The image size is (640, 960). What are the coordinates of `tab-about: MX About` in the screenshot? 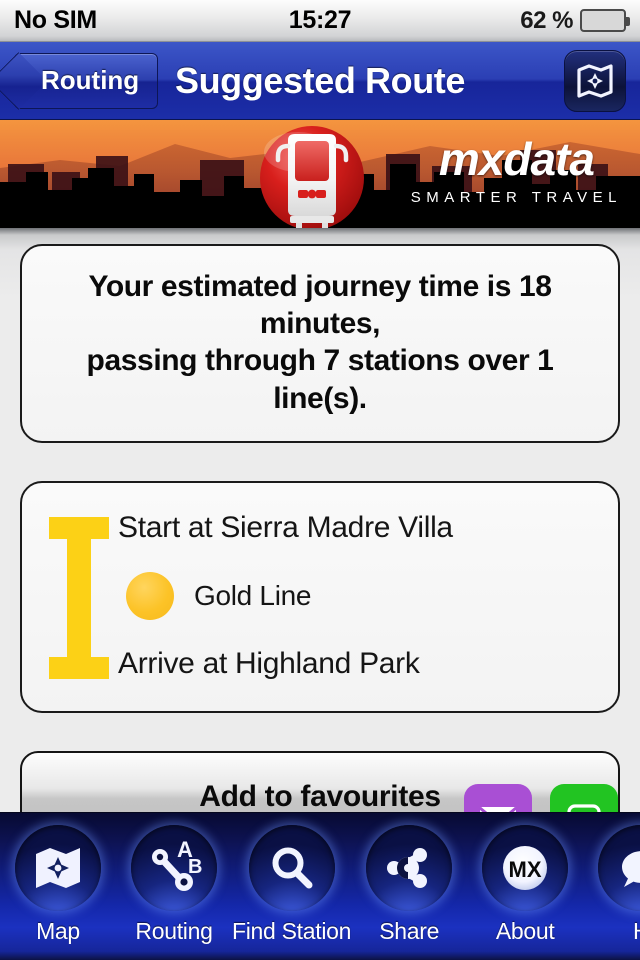 It's located at (525, 879).